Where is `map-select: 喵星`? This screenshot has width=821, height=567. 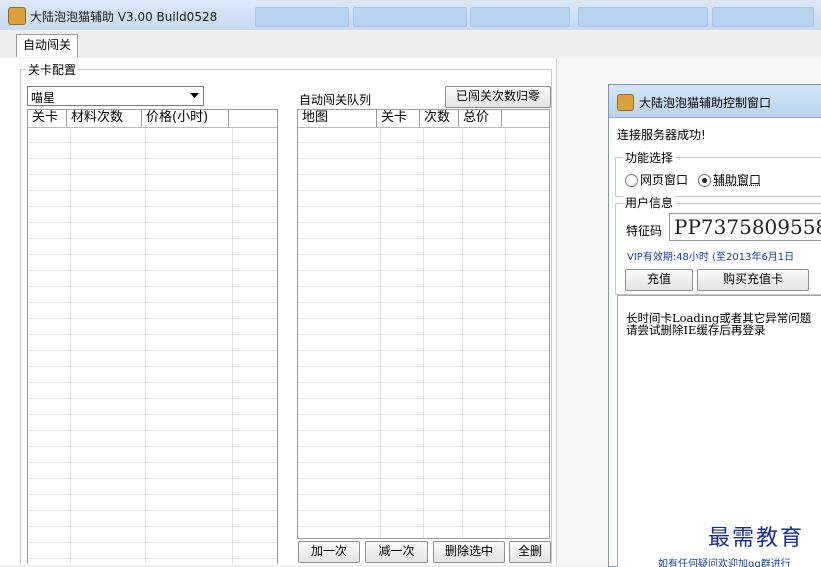
map-select: 喵星 is located at coordinates (115, 96).